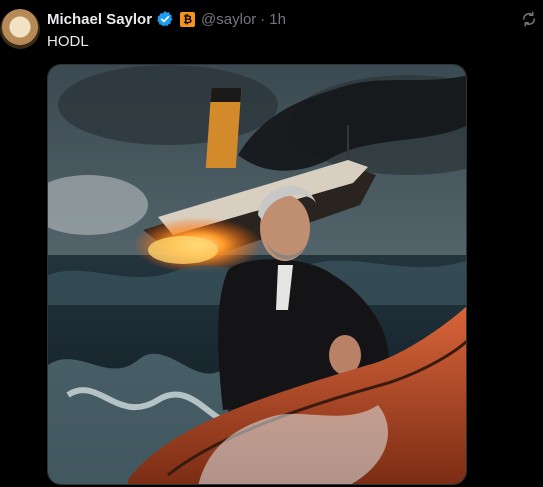 This screenshot has width=543, height=487. I want to click on refresh-icon, so click(529, 19).